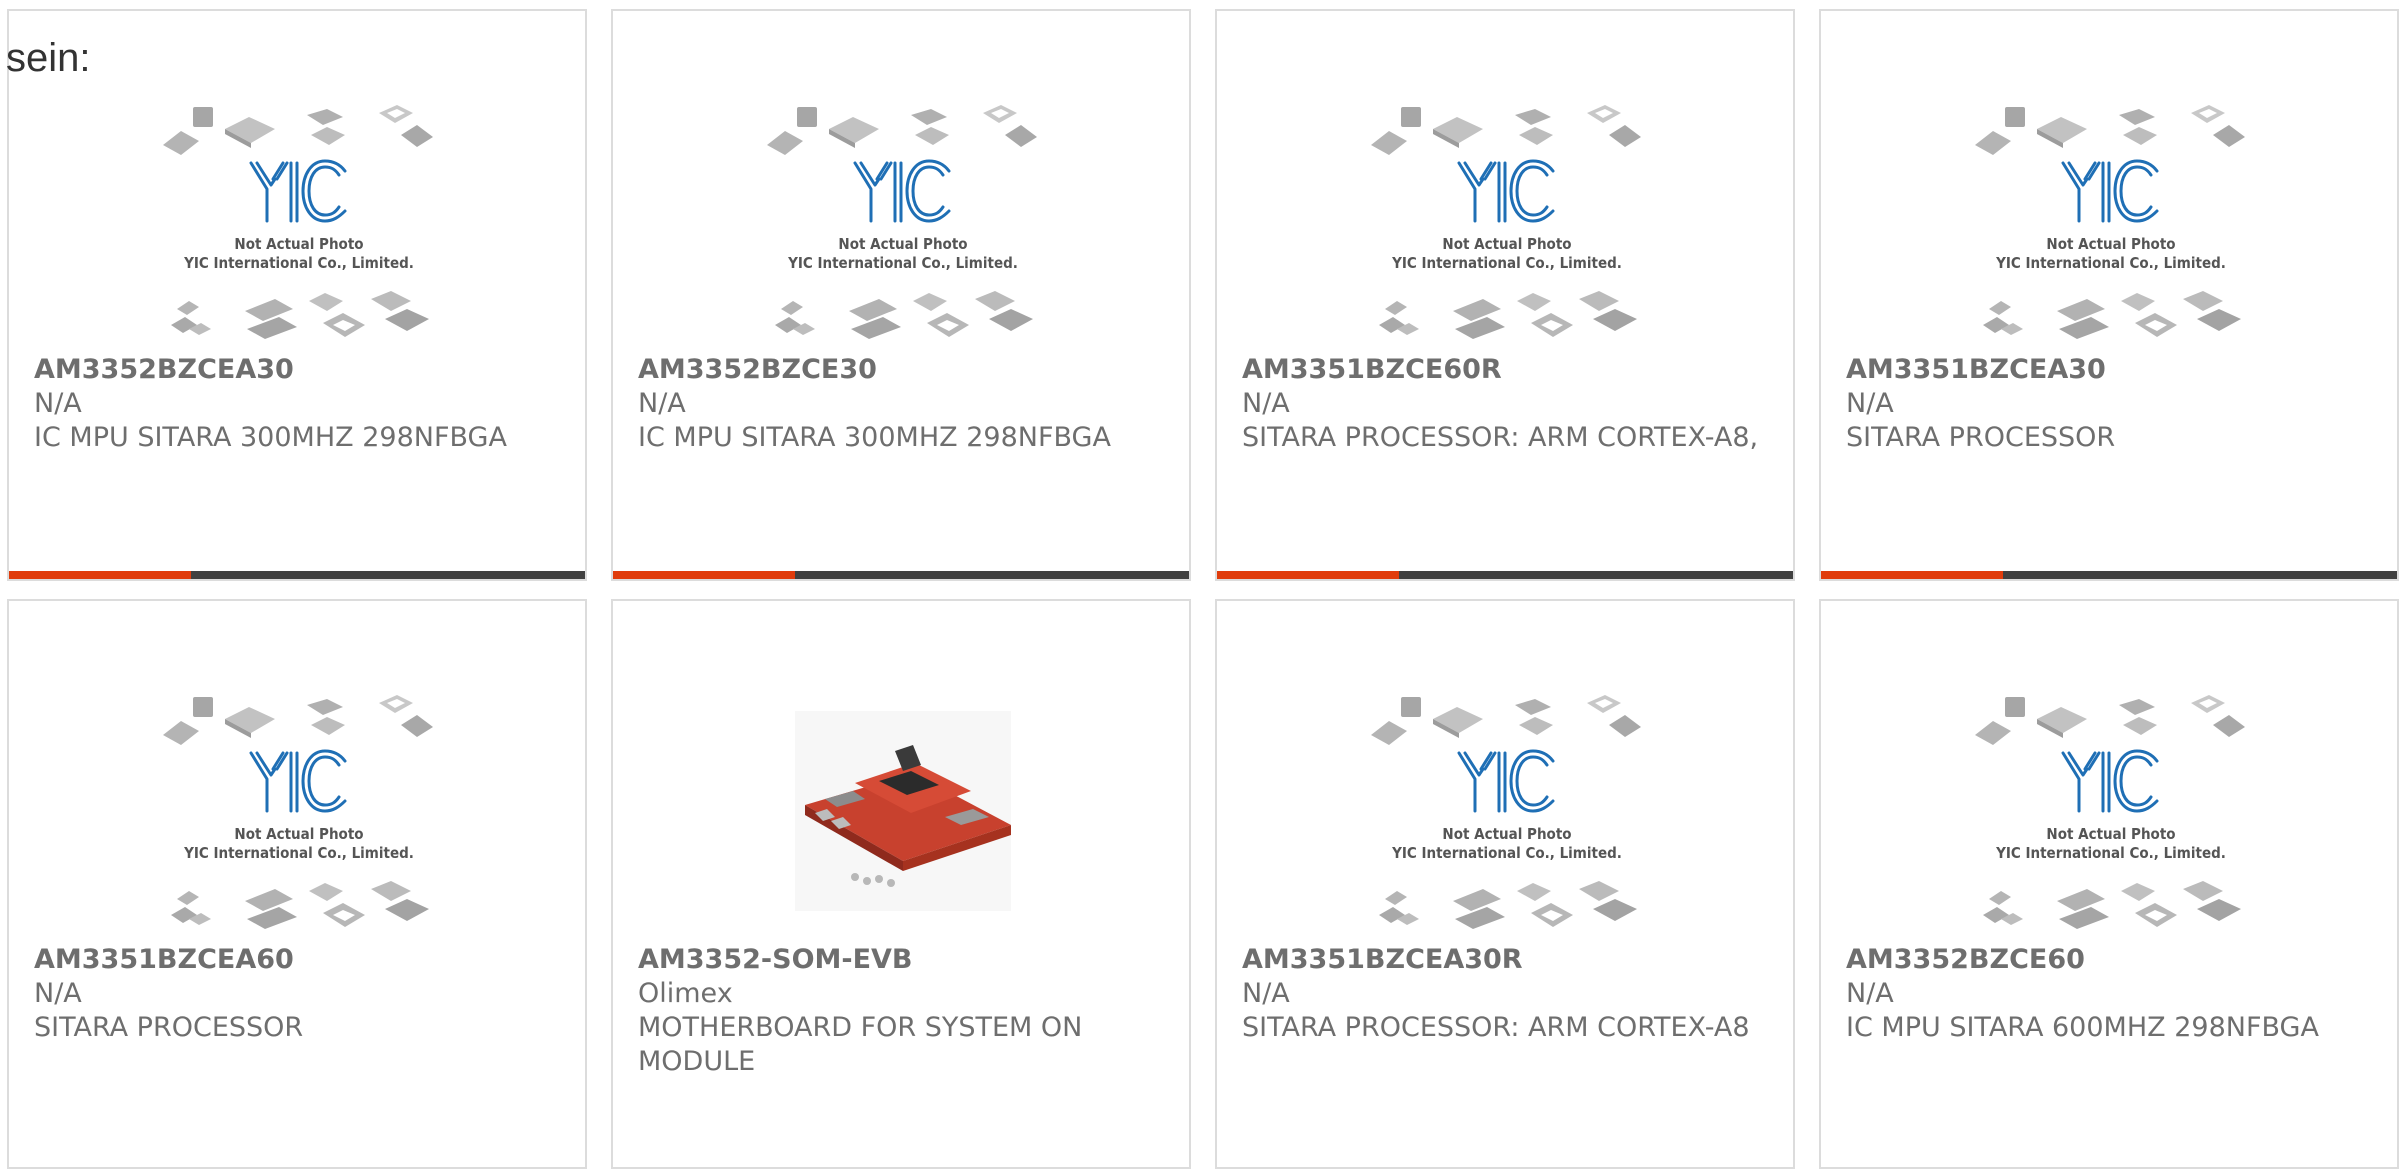 The width and height of the screenshot is (2400, 1169). I want to click on part-number: AM3351BZCEA30, so click(2106, 370).